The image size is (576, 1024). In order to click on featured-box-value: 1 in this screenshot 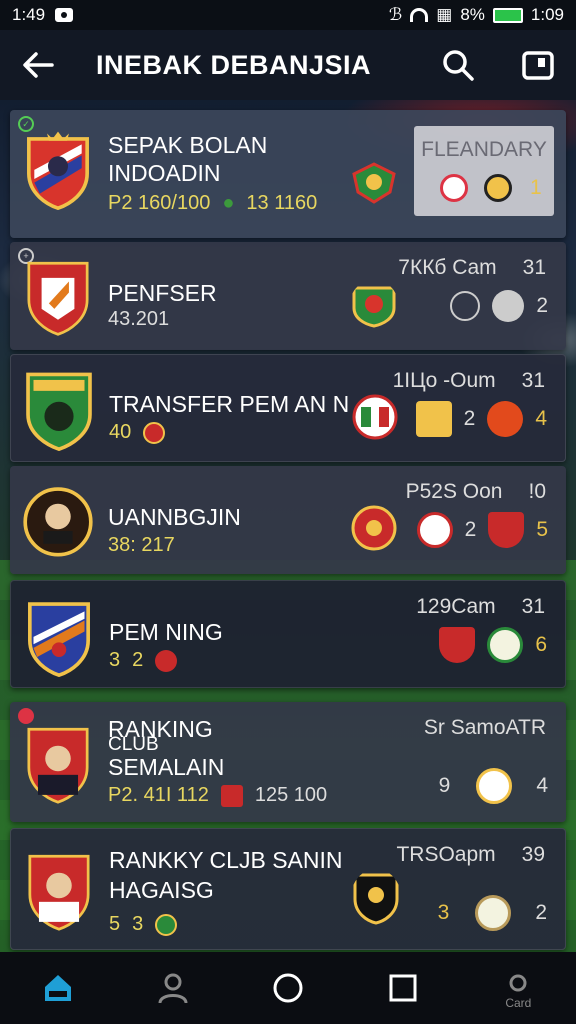, I will do `click(536, 187)`.